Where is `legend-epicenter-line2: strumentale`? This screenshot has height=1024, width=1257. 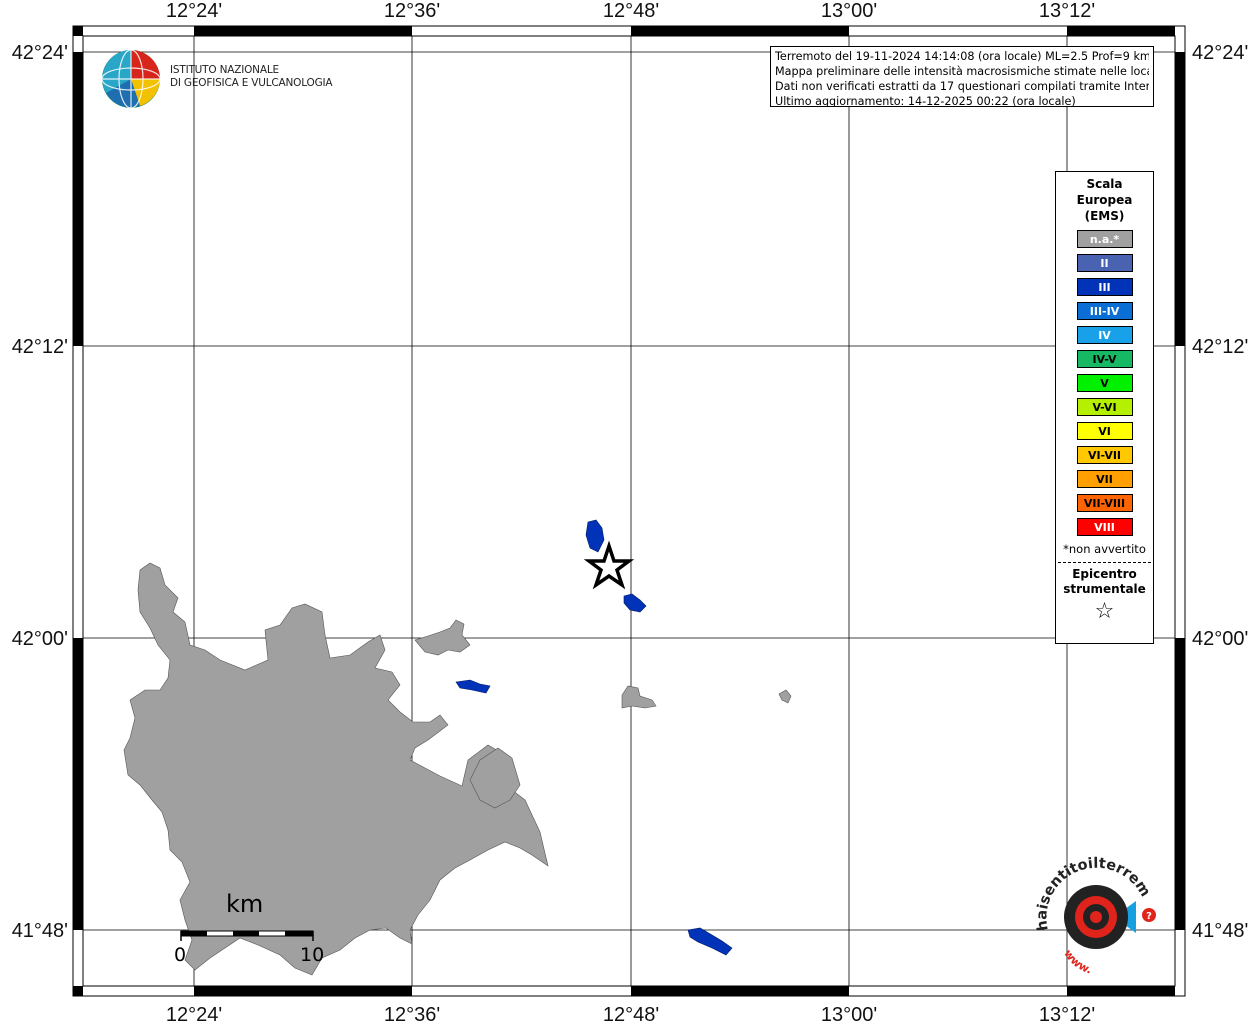
legend-epicenter-line2: strumentale is located at coordinates (1104, 589).